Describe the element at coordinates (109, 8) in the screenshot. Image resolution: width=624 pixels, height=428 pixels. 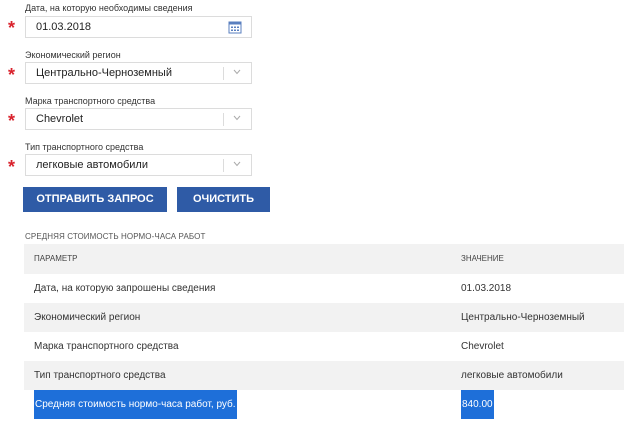
I see `date-label: Дата, на которую необходимы сведения` at that location.